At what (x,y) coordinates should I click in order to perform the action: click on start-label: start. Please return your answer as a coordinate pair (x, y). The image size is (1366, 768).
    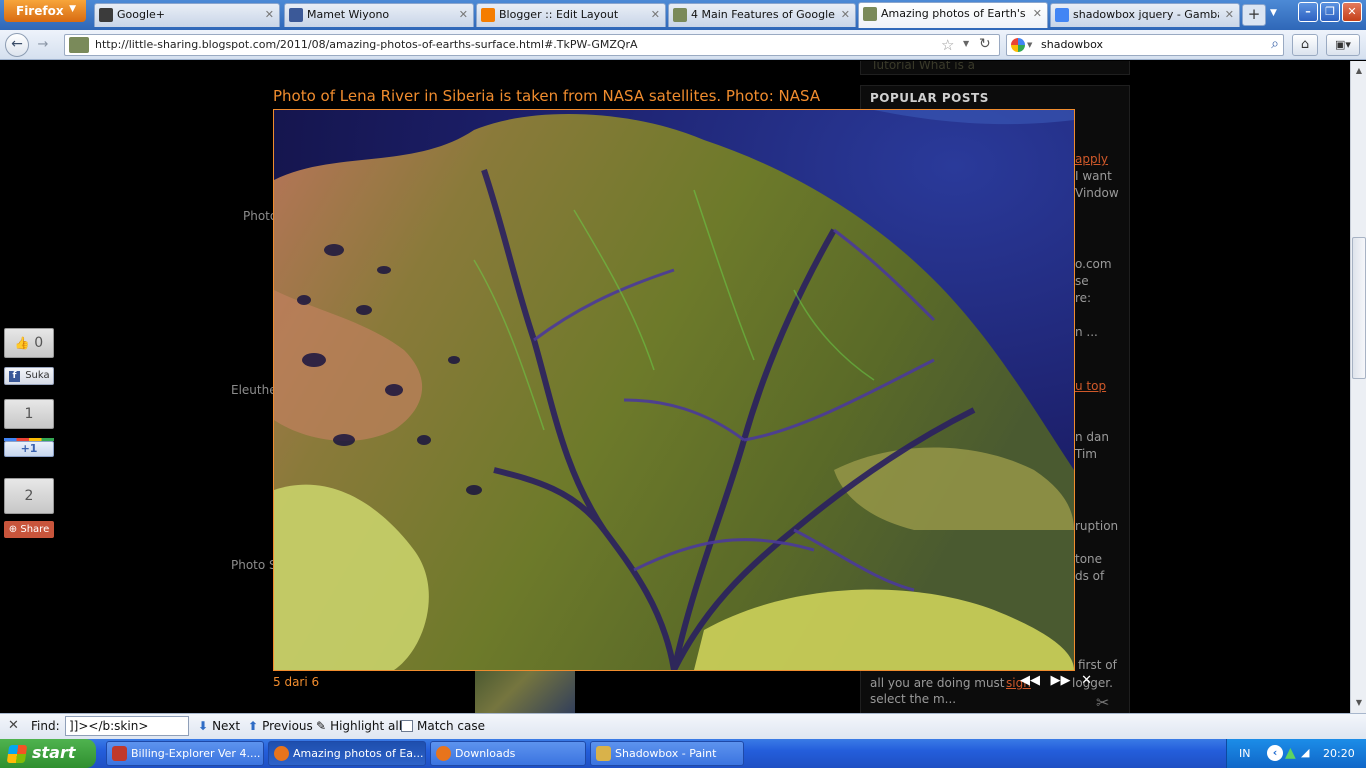
    Looking at the image, I should click on (54, 752).